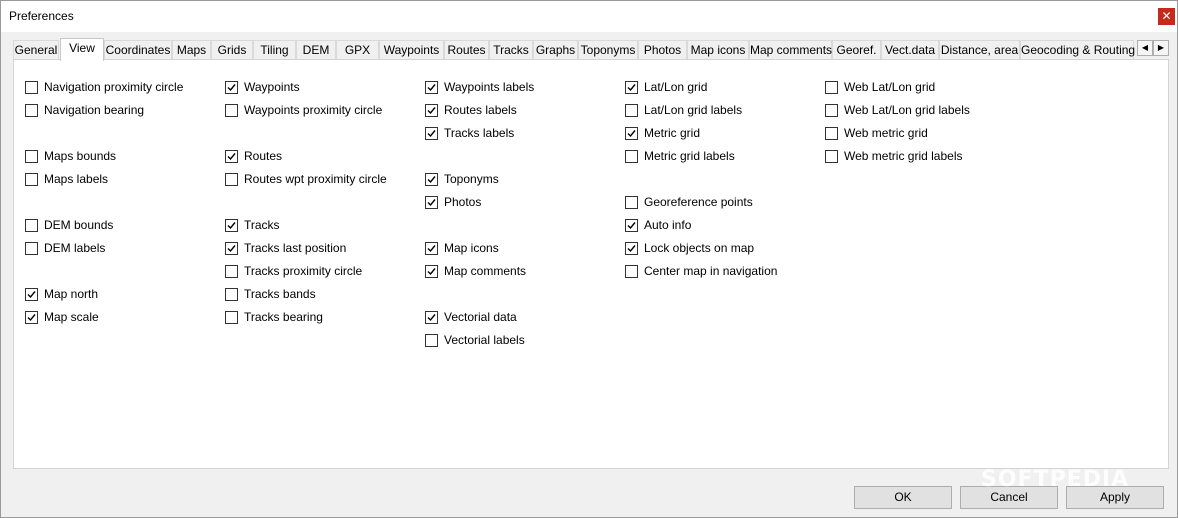 This screenshot has width=1178, height=518. I want to click on close-icon: ✕, so click(1166, 16).